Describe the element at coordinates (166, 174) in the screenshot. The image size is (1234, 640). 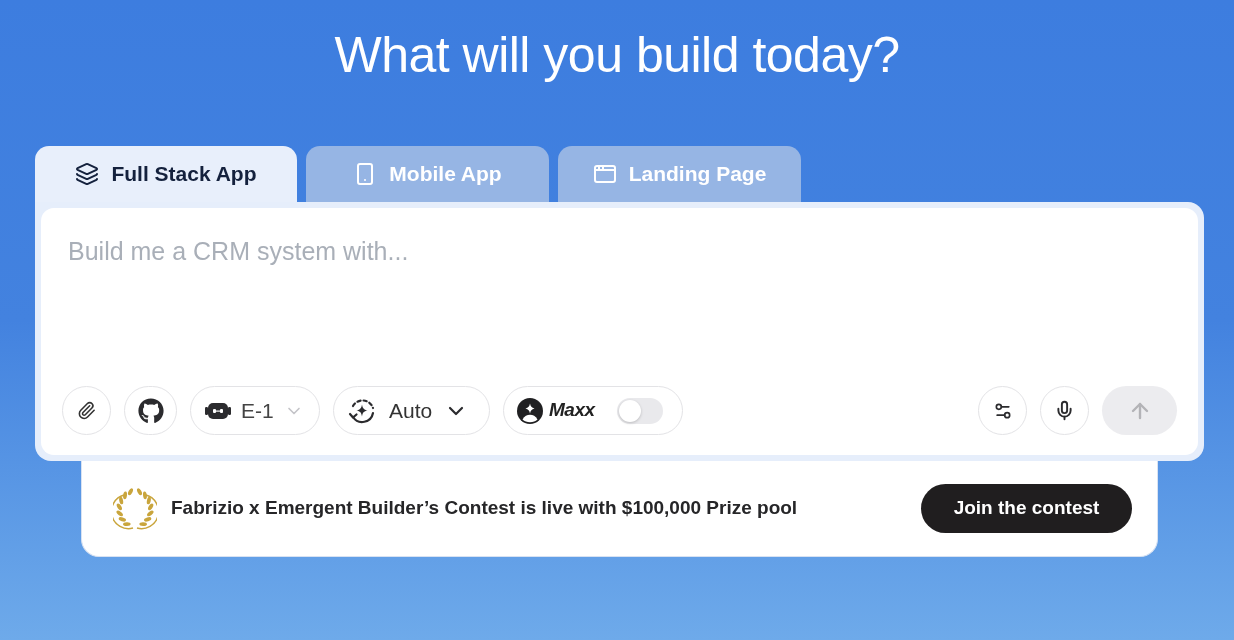
I see `mode-tab: Full Stack App` at that location.